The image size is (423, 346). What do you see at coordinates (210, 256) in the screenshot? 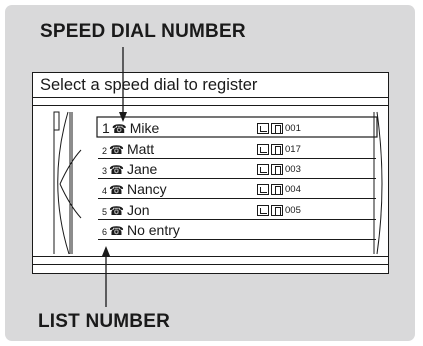
I see `list-bottom-divider` at bounding box center [210, 256].